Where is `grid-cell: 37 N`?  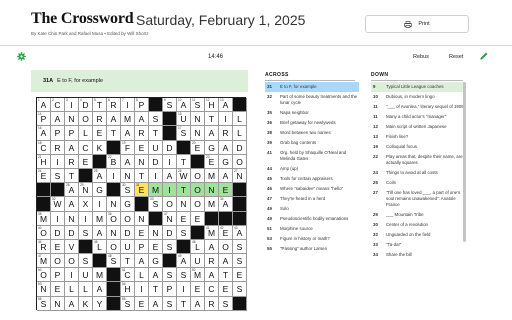 grid-cell: 37 N is located at coordinates (170, 218).